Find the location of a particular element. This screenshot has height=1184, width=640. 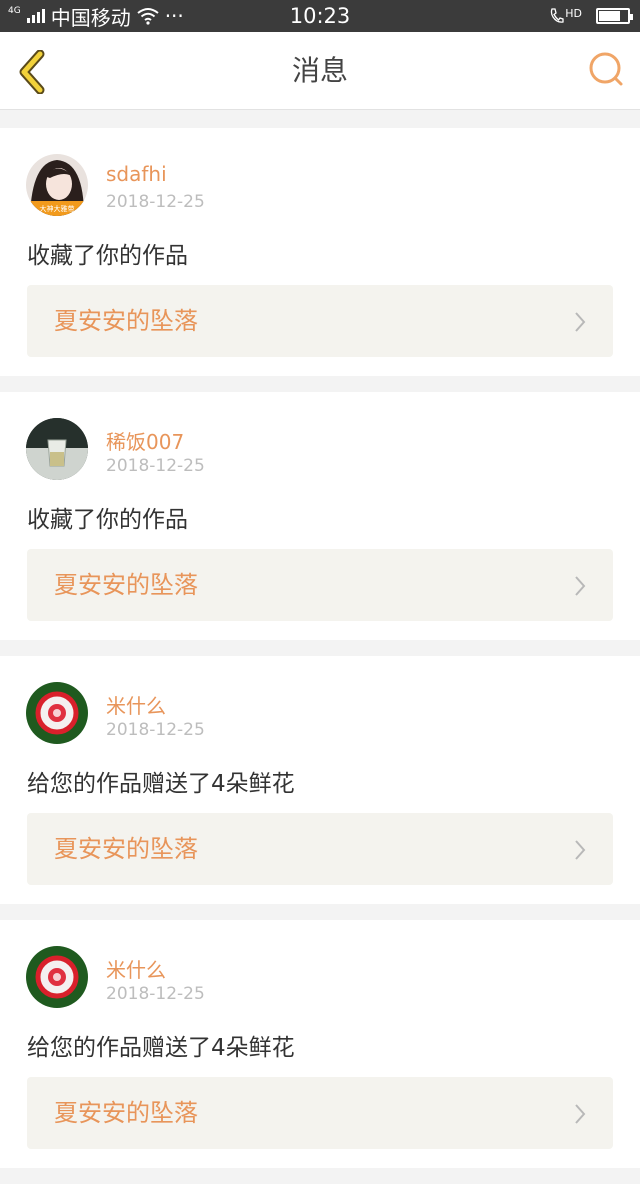

hd-call-icon: HD is located at coordinates (566, 16).